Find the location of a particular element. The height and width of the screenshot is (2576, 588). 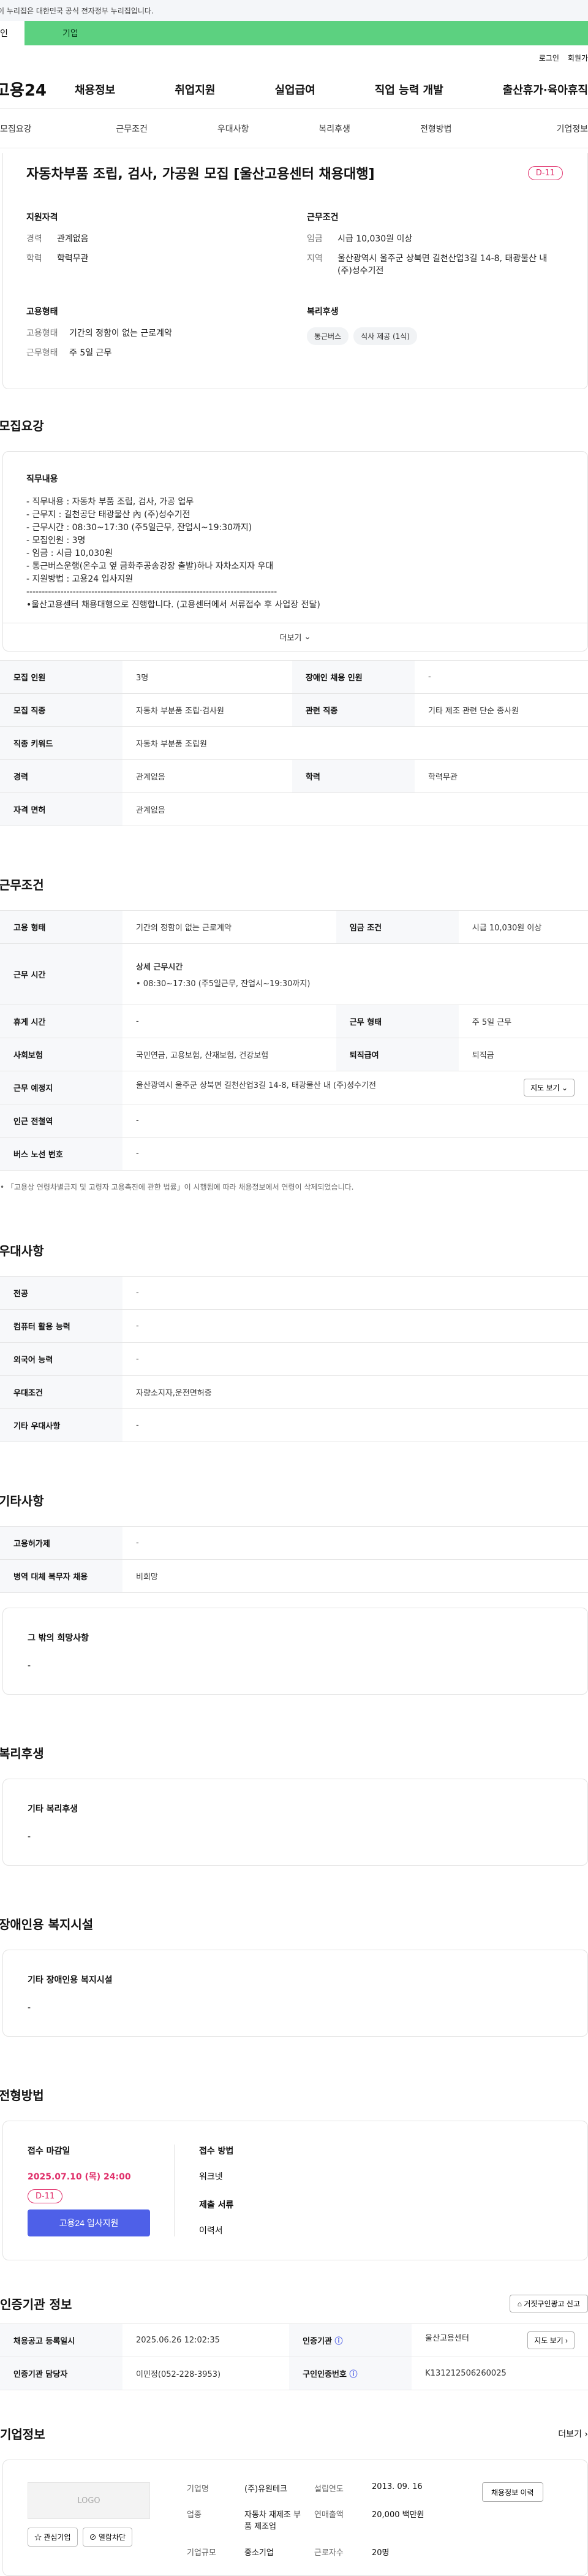

work-type-label: 근무형태 is located at coordinates (42, 353).